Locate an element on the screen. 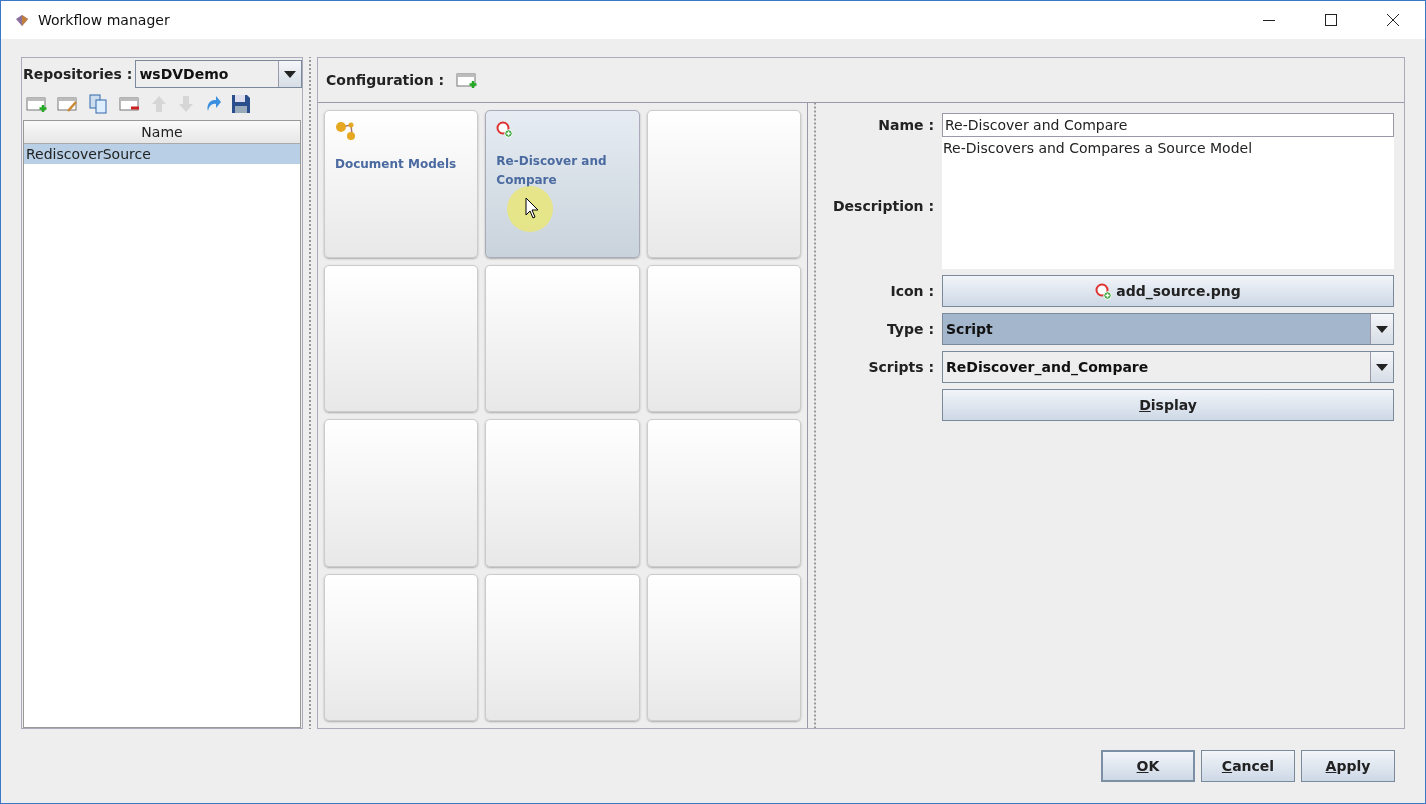  maximize-icon is located at coordinates (1331, 20).